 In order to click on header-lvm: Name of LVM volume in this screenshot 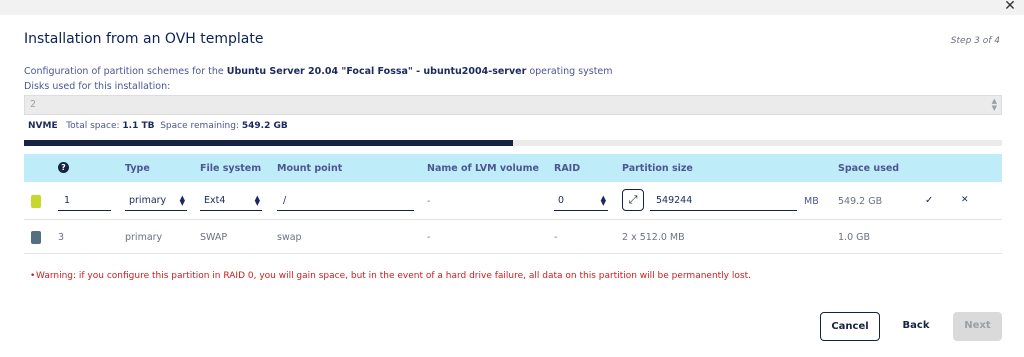, I will do `click(483, 168)`.